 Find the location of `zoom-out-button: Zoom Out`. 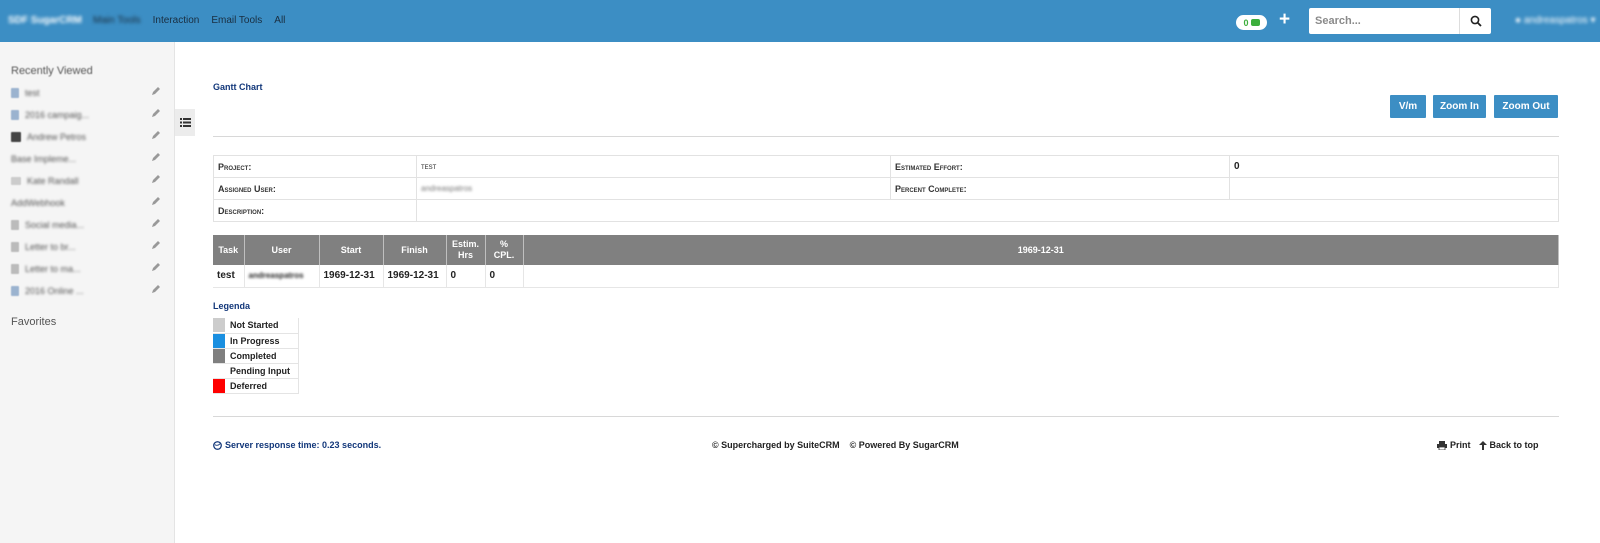

zoom-out-button: Zoom Out is located at coordinates (1526, 106).